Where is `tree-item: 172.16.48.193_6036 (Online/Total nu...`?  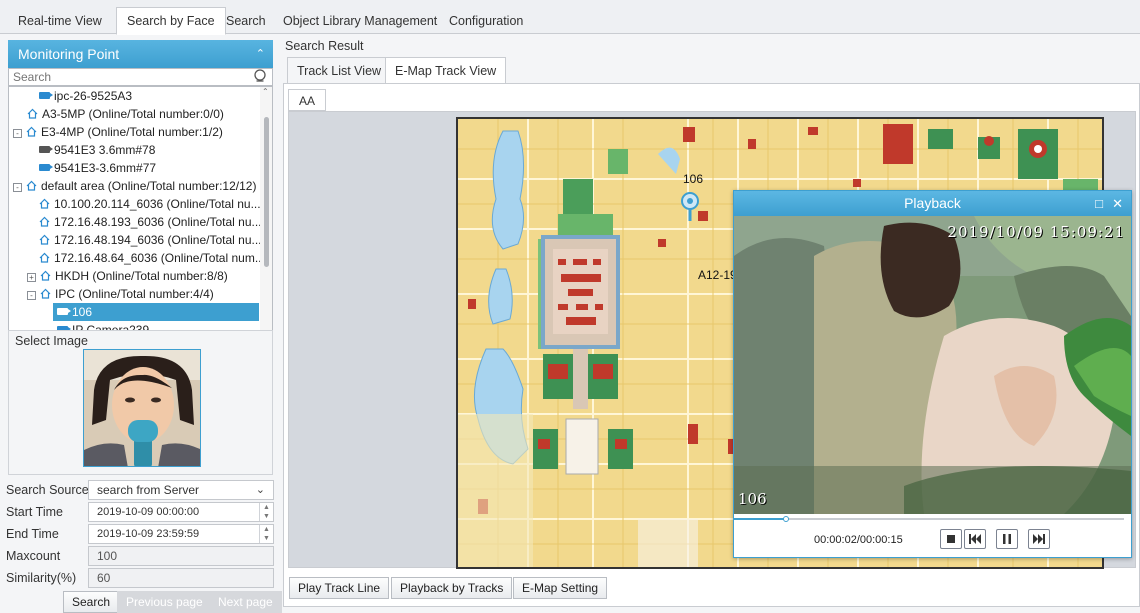
tree-item: 172.16.48.193_6036 (Online/Total nu... is located at coordinates (150, 222).